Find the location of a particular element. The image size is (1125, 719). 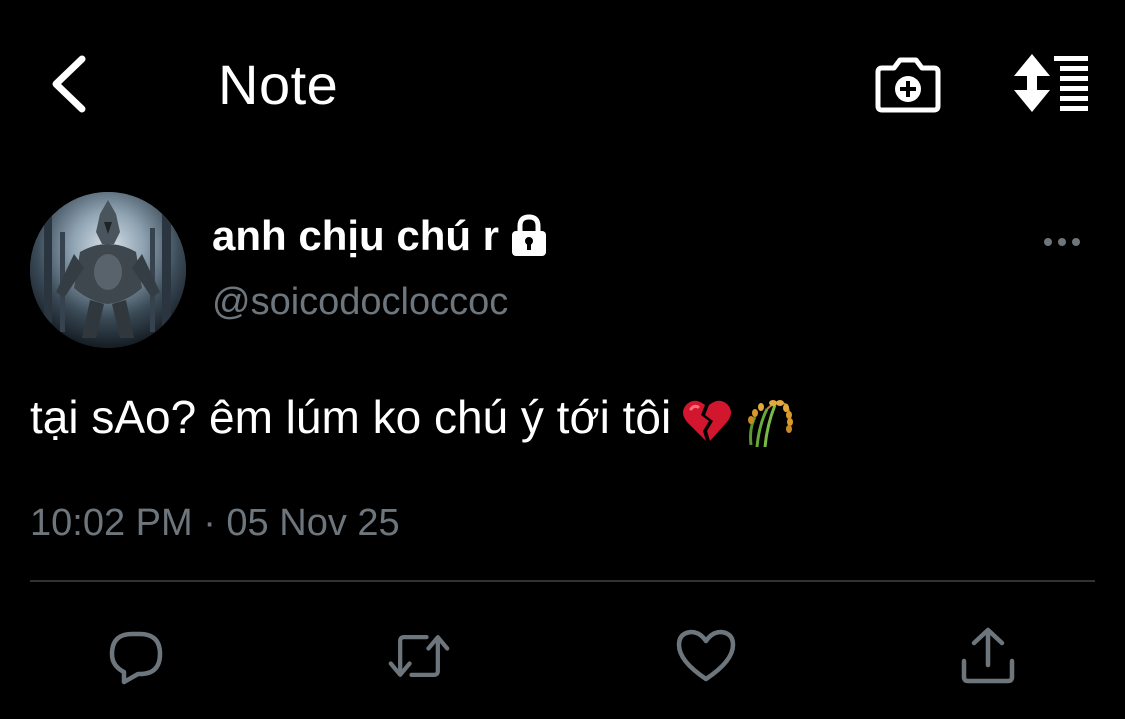

divider is located at coordinates (562, 581).